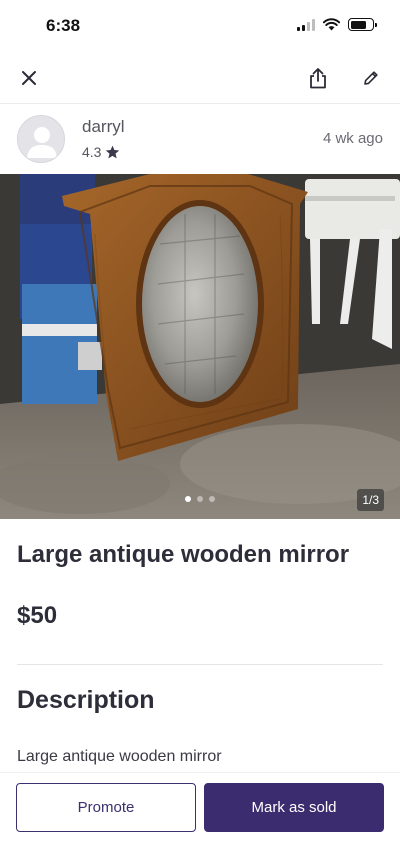 This screenshot has height=866, width=400. What do you see at coordinates (37, 615) in the screenshot?
I see `listing-price: $50` at bounding box center [37, 615].